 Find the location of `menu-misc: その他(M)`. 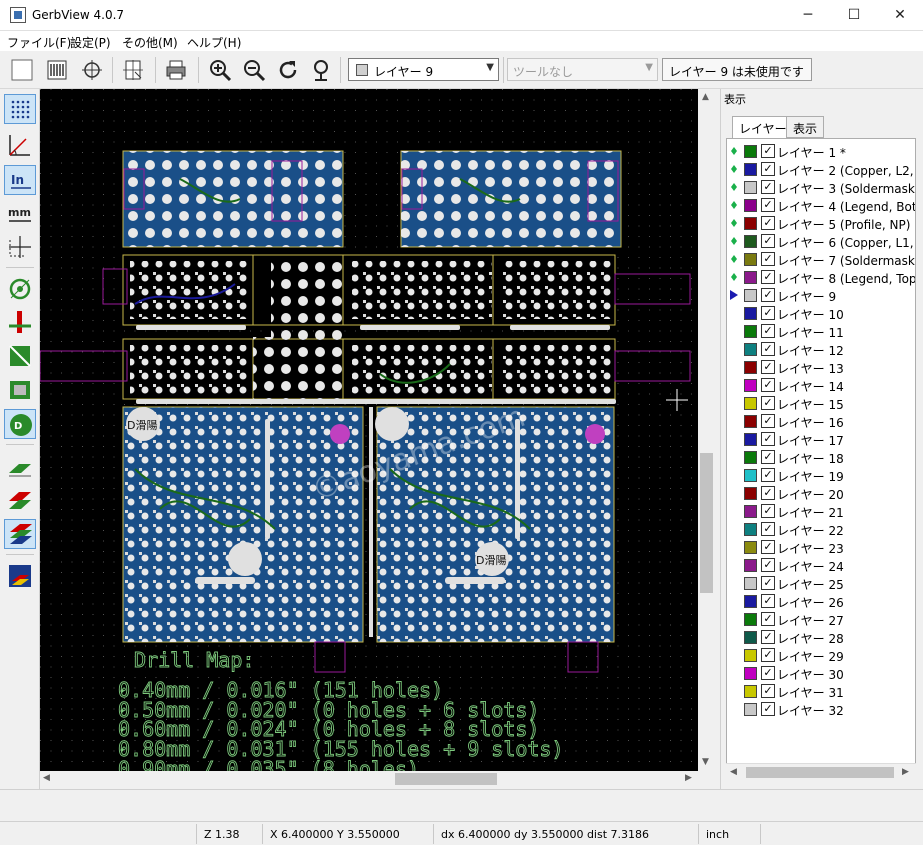

menu-misc: その他(M) is located at coordinates (150, 42).